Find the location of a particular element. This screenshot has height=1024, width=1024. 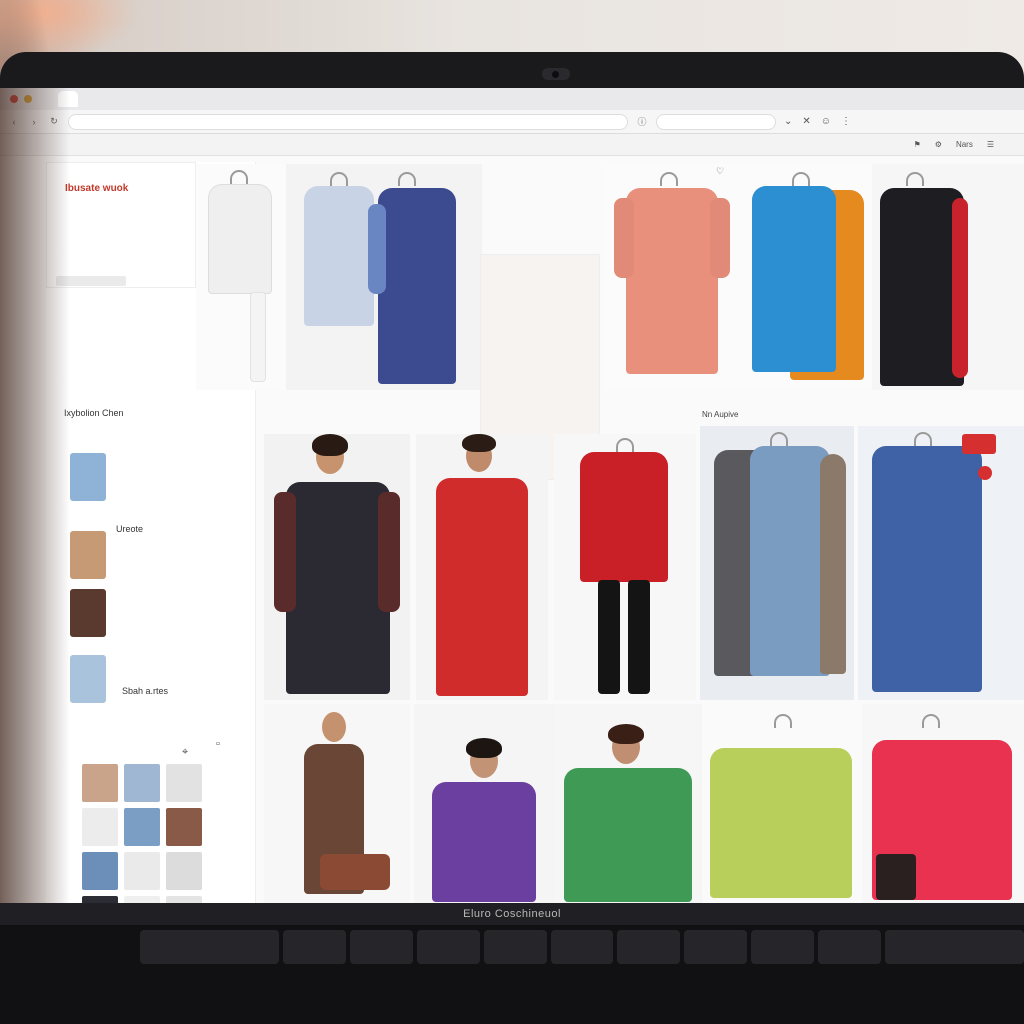

pin-icon: ✕ is located at coordinates (806, 121).